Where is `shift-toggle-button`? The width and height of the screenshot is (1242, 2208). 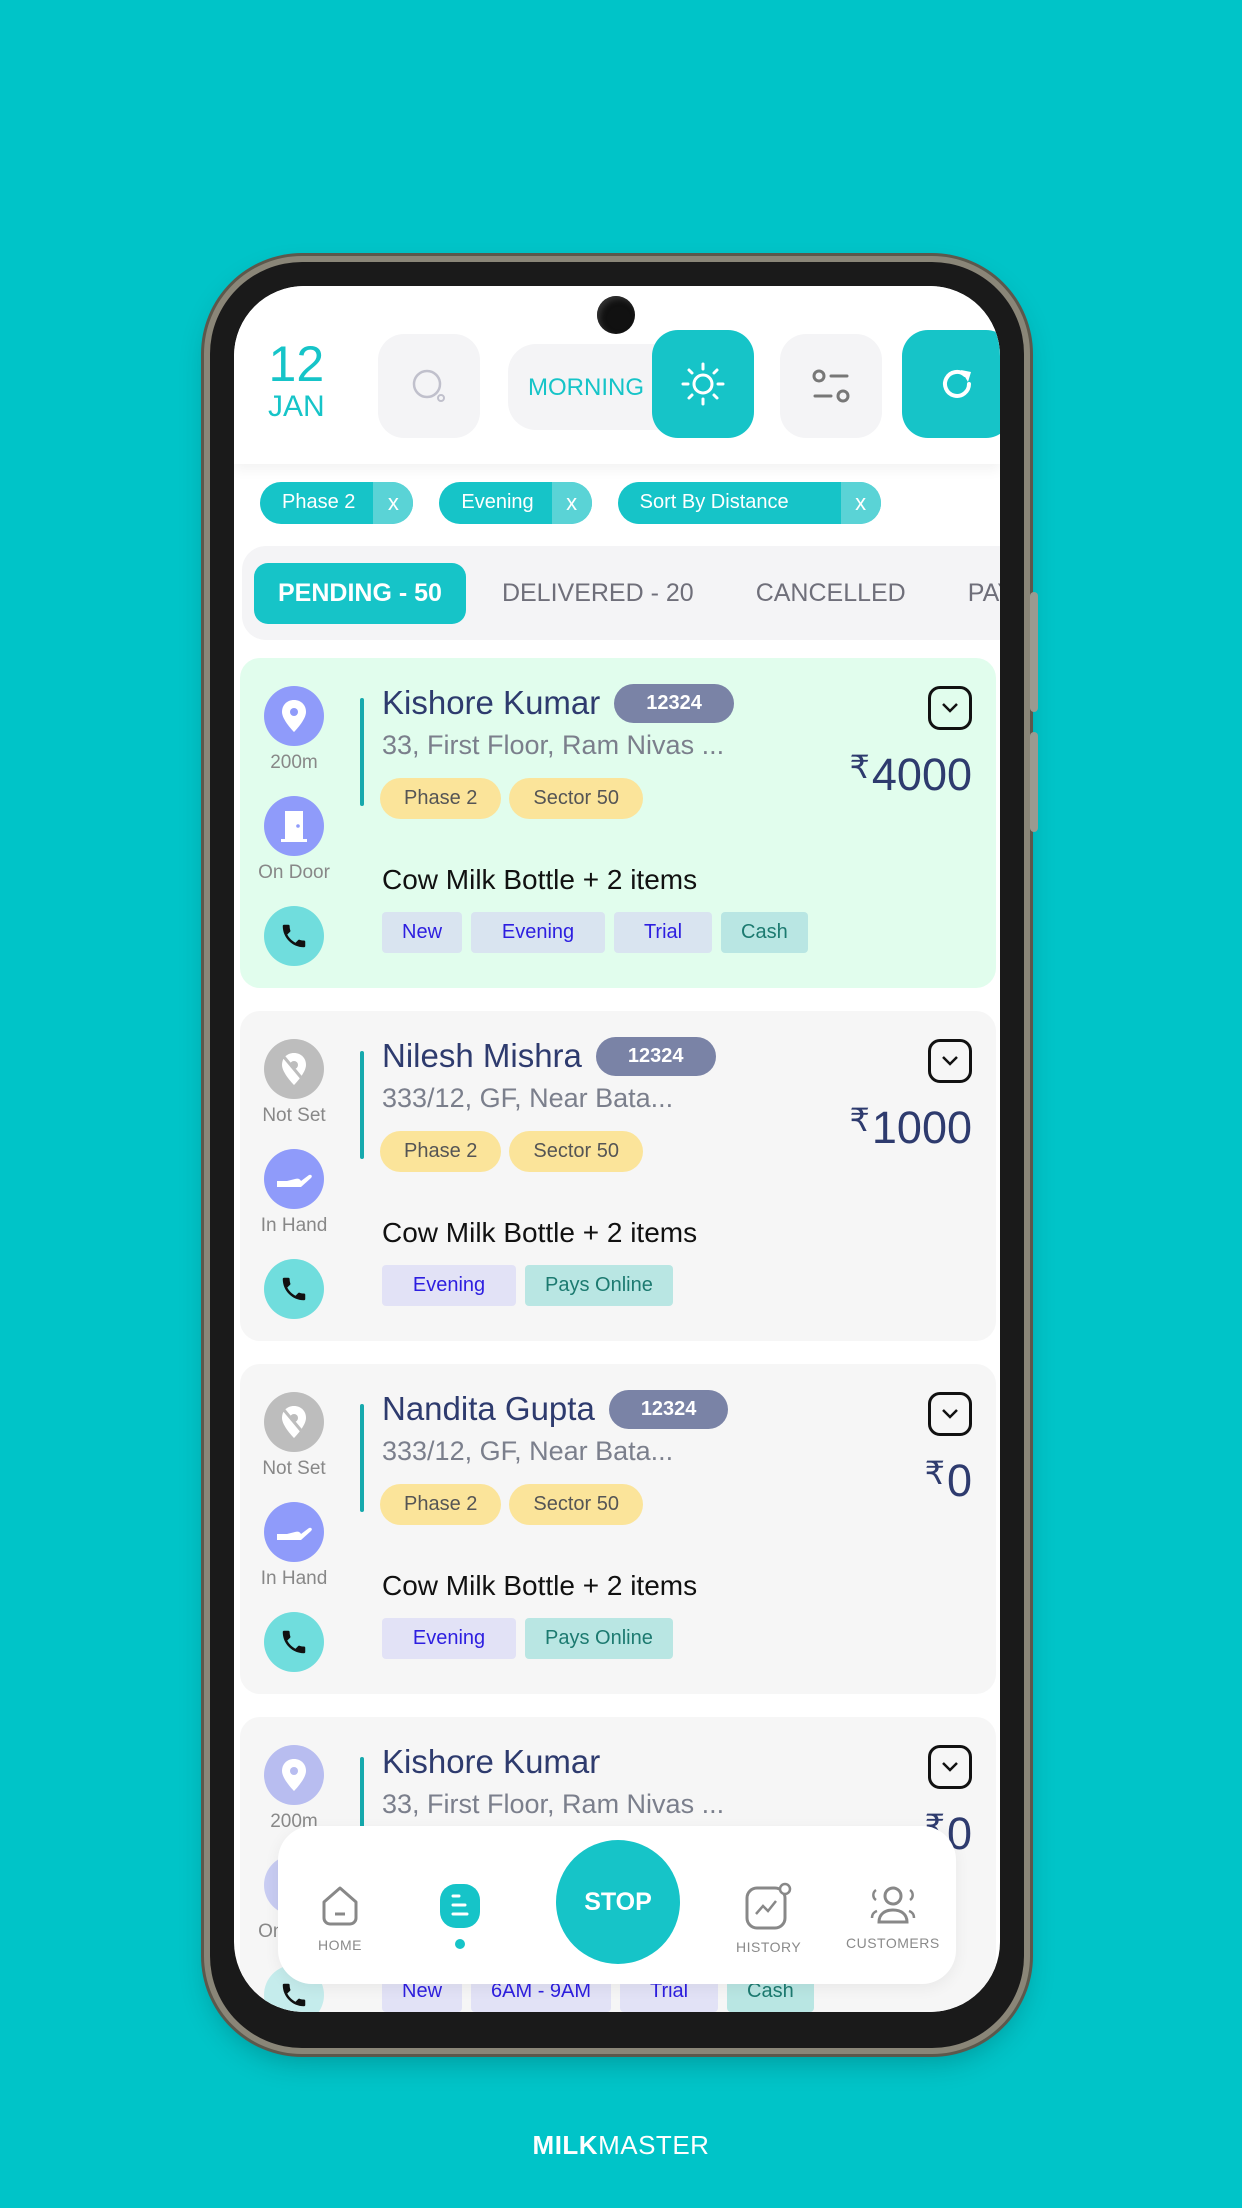
shift-toggle-button is located at coordinates (703, 384).